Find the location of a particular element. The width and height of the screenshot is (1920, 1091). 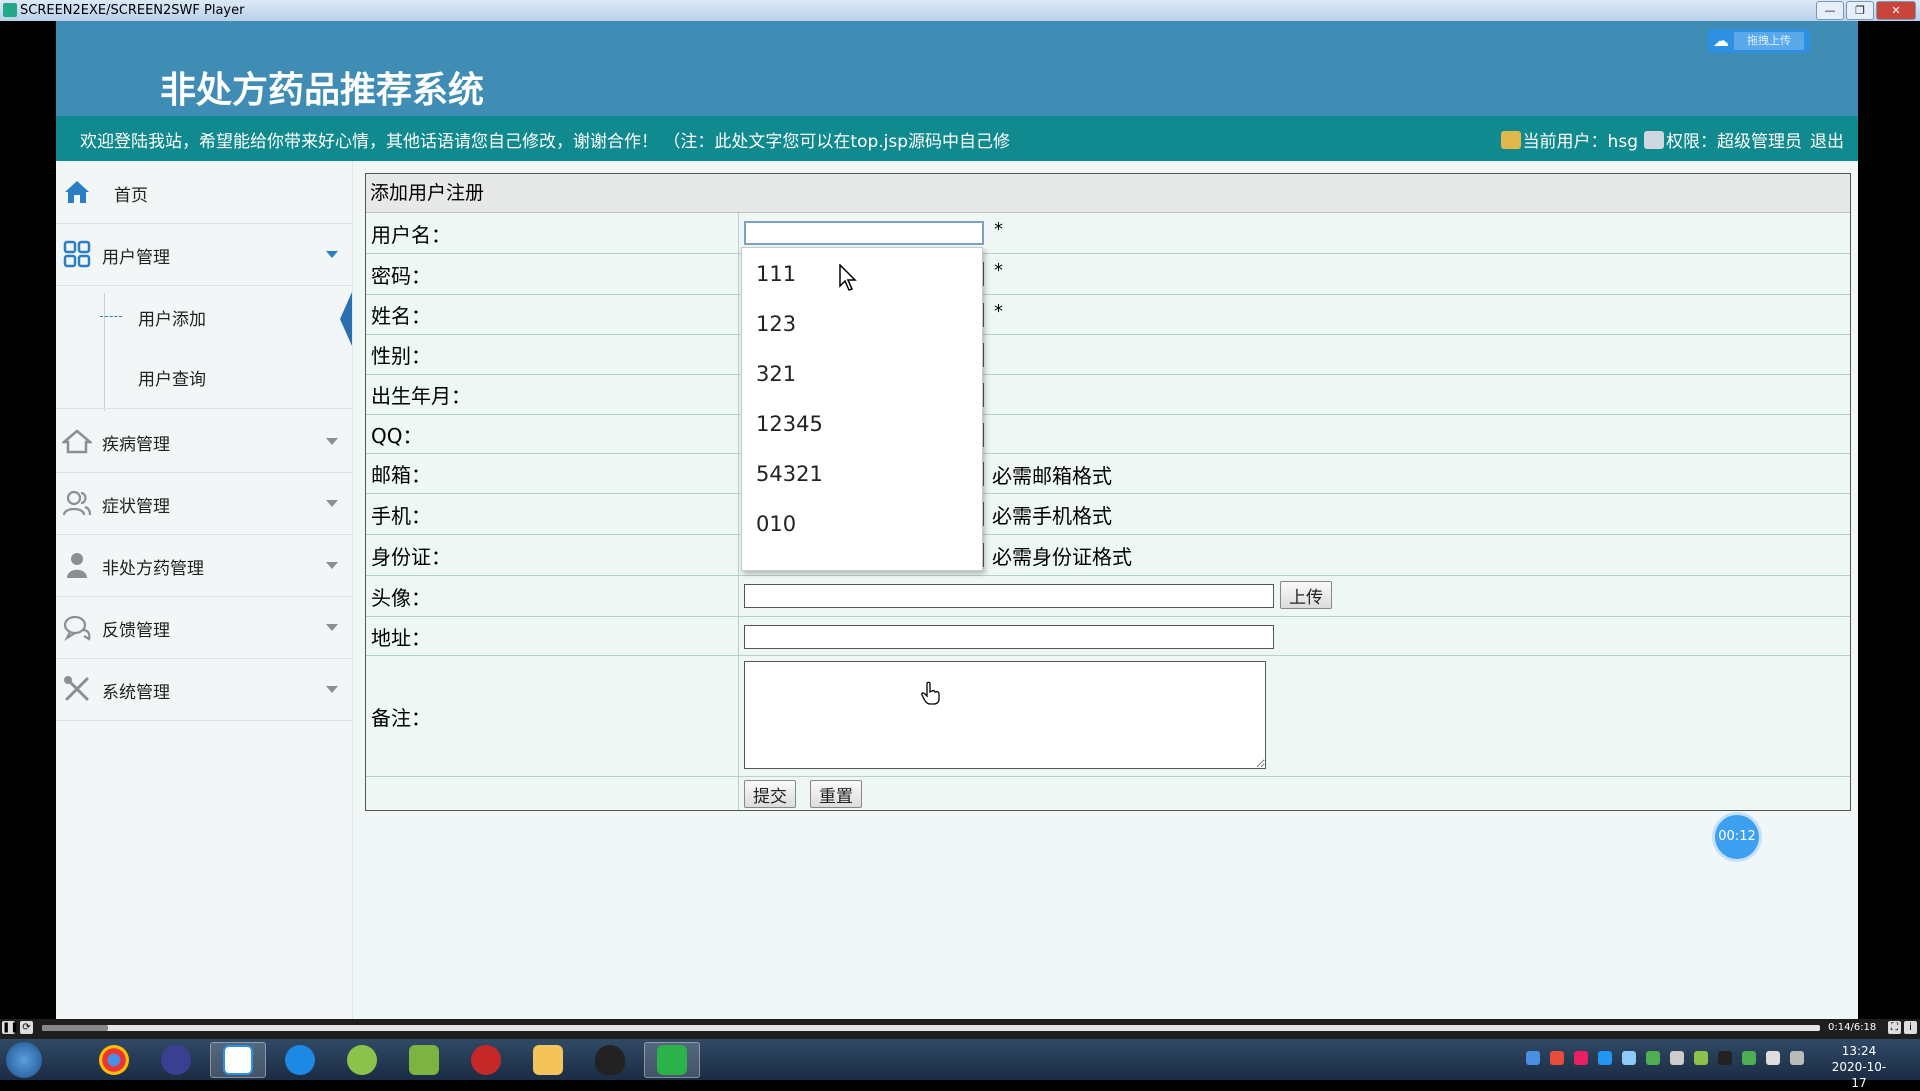

playback-time: 0:14/6:18 is located at coordinates (1852, 1027).